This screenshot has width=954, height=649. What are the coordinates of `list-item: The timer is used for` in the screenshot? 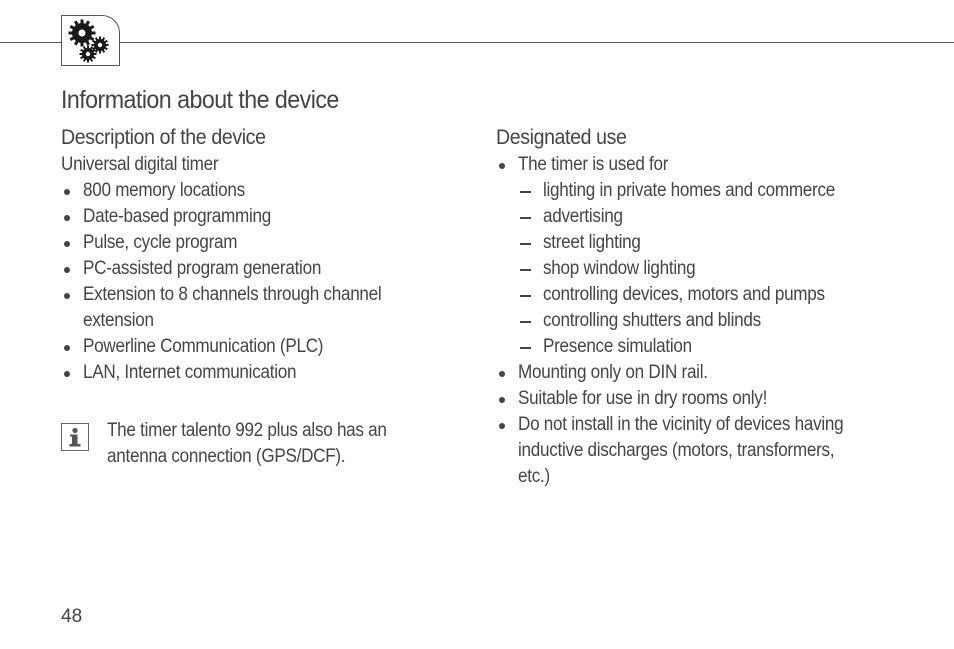 It's located at (696, 165).